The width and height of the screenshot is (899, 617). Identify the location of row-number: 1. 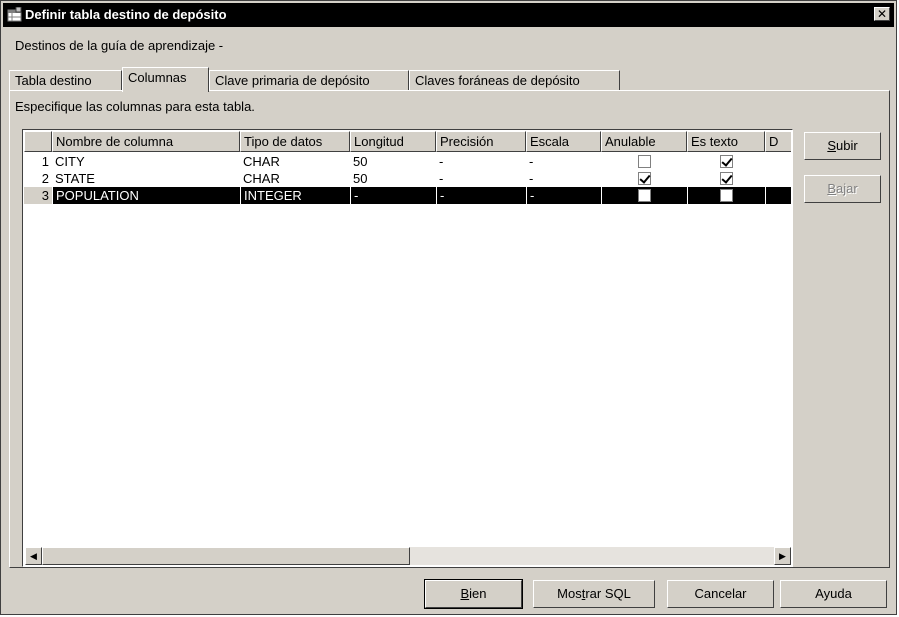
(45, 161).